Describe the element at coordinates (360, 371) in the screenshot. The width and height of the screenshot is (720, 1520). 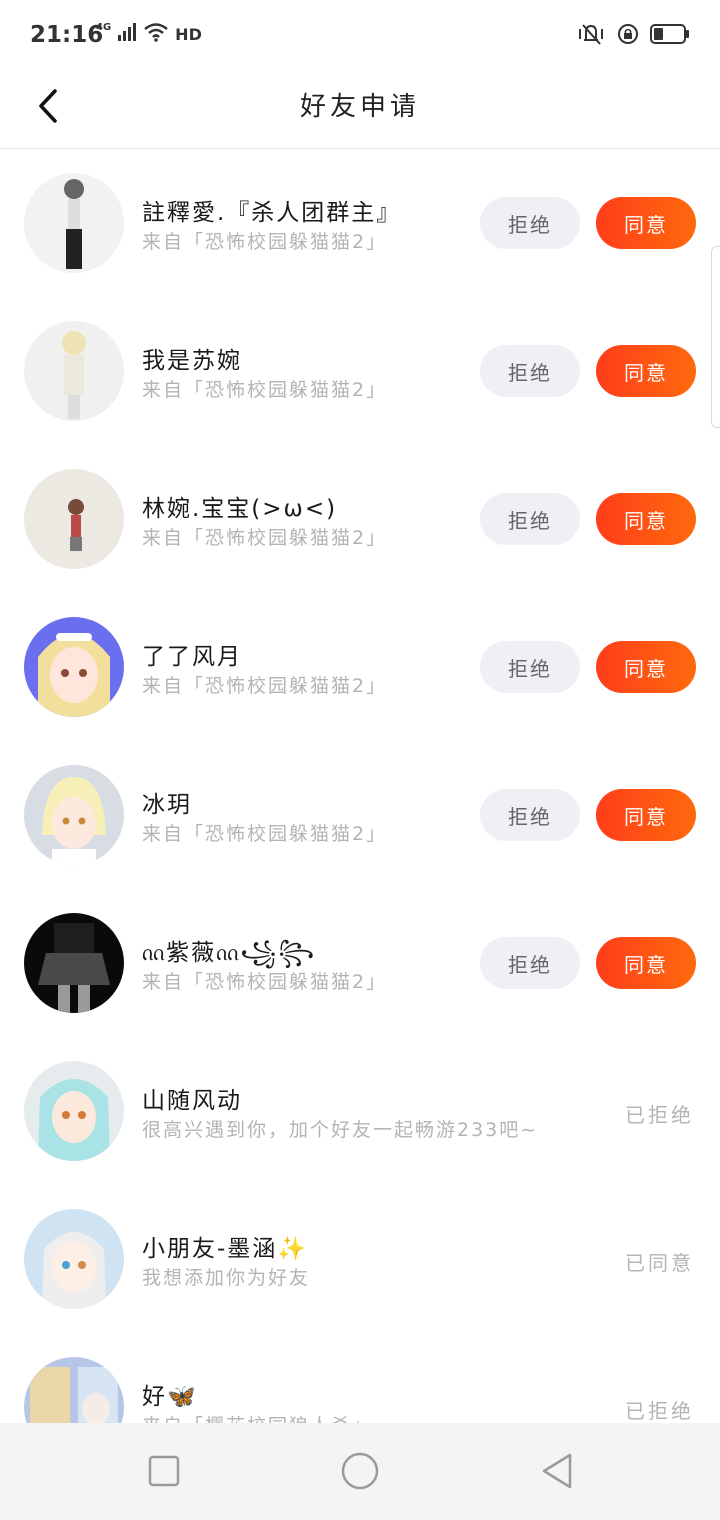
I see `friend-request-row: 我是苏婉 来自「恐怖校园躲猫猫2」 拒绝 同意` at that location.